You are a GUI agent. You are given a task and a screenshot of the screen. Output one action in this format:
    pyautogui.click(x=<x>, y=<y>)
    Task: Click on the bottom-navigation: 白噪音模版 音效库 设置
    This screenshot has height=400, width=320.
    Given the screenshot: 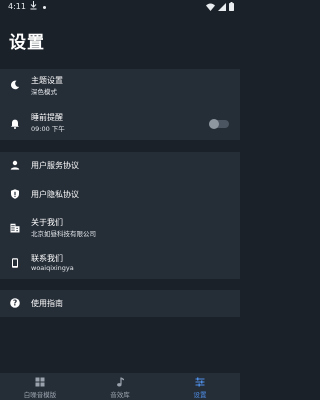 What is the action you would take?
    pyautogui.click(x=120, y=386)
    